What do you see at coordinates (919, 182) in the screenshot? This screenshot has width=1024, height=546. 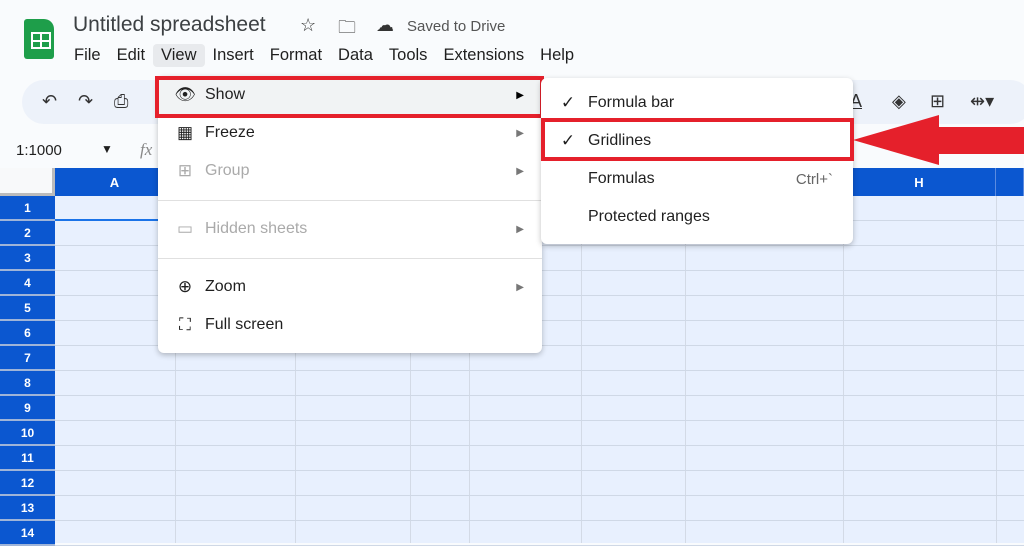 I see `column-header: H` at bounding box center [919, 182].